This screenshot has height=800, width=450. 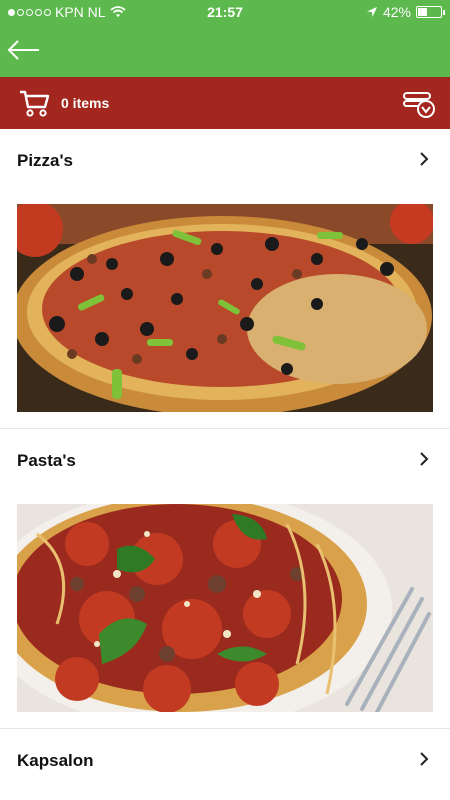 I want to click on category-title: Pasta's, so click(x=46, y=460).